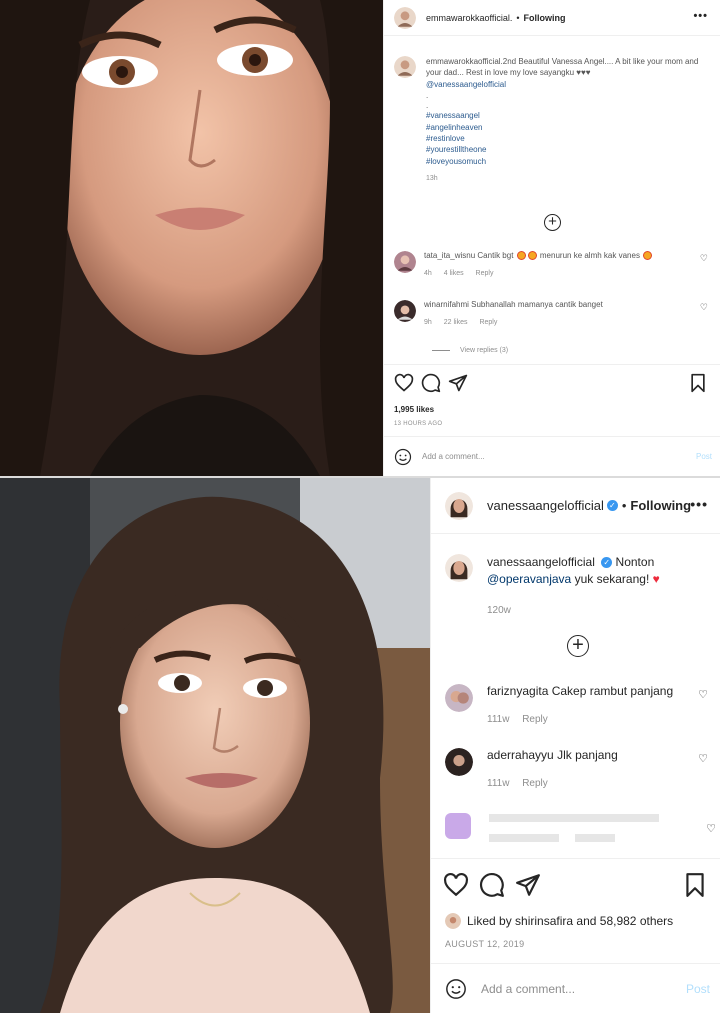  Describe the element at coordinates (599, 768) in the screenshot. I see `comment-body: aderrahayyu Jlk panjang 111w Reply` at that location.